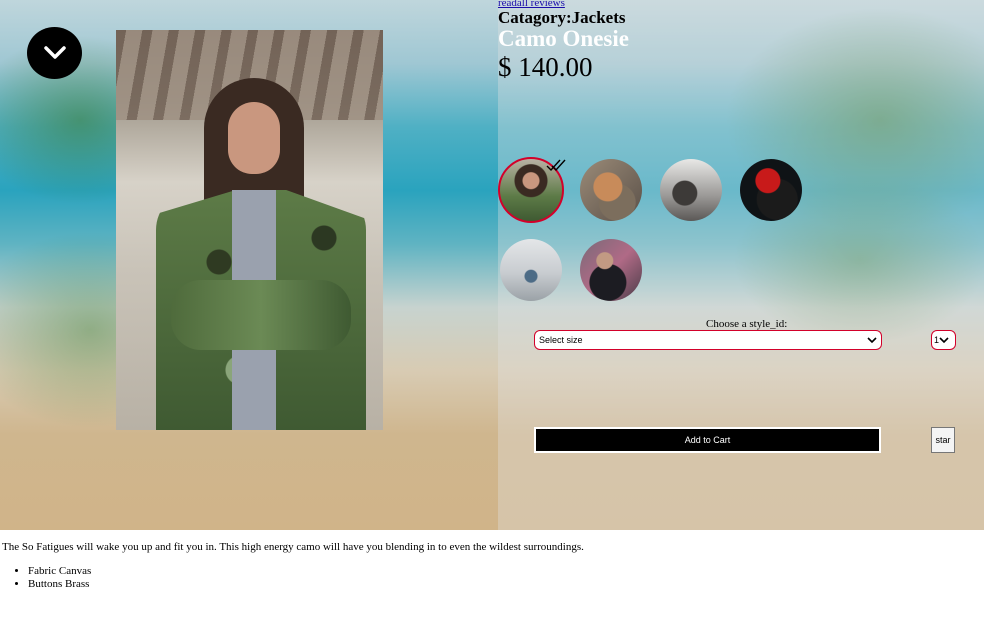 This screenshot has height=619, width=984. I want to click on checkmark-icon, so click(556, 165).